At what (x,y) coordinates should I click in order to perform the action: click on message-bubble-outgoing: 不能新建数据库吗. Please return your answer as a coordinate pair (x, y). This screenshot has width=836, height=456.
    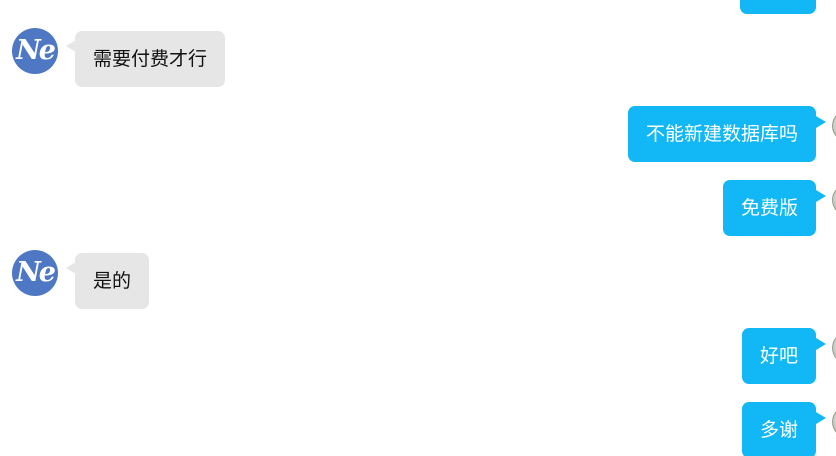
    Looking at the image, I should click on (721, 134).